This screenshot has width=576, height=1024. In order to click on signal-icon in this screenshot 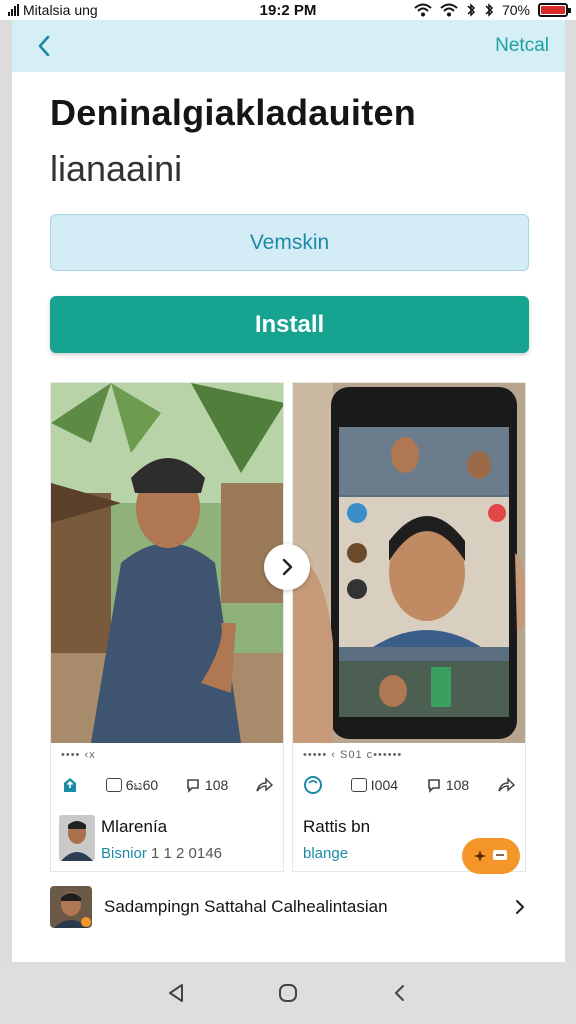, I will do `click(13, 10)`.